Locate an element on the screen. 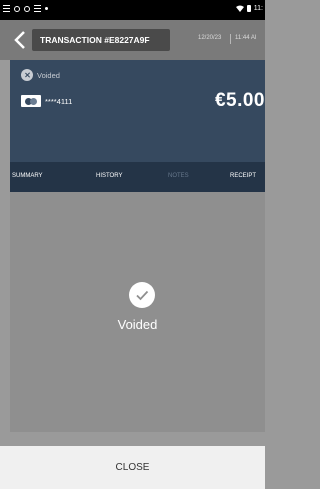  card-row: ****4111 is located at coordinates (46, 101).